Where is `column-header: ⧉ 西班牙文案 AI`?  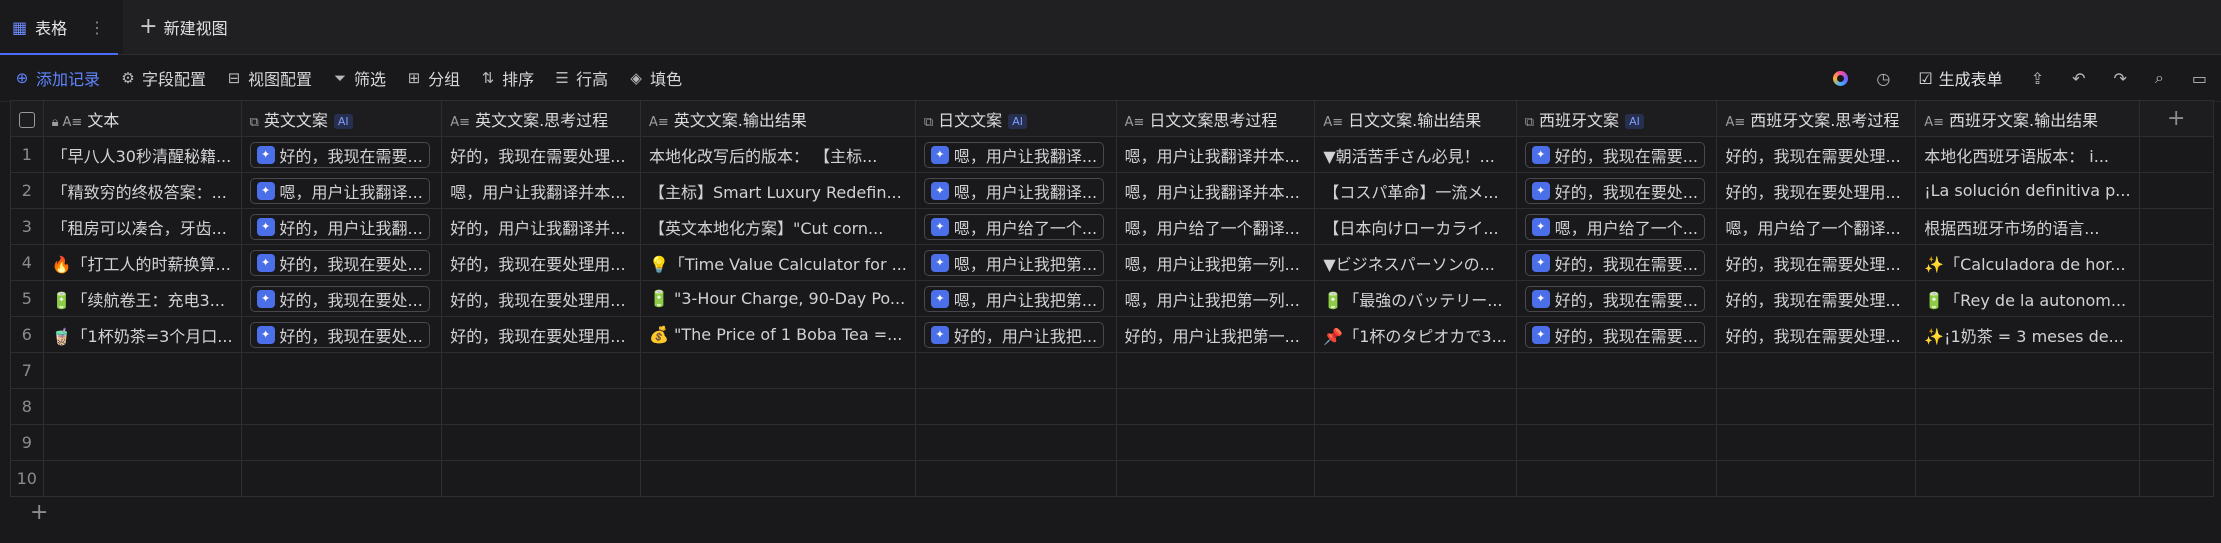 column-header: ⧉ 西班牙文案 AI is located at coordinates (1616, 118).